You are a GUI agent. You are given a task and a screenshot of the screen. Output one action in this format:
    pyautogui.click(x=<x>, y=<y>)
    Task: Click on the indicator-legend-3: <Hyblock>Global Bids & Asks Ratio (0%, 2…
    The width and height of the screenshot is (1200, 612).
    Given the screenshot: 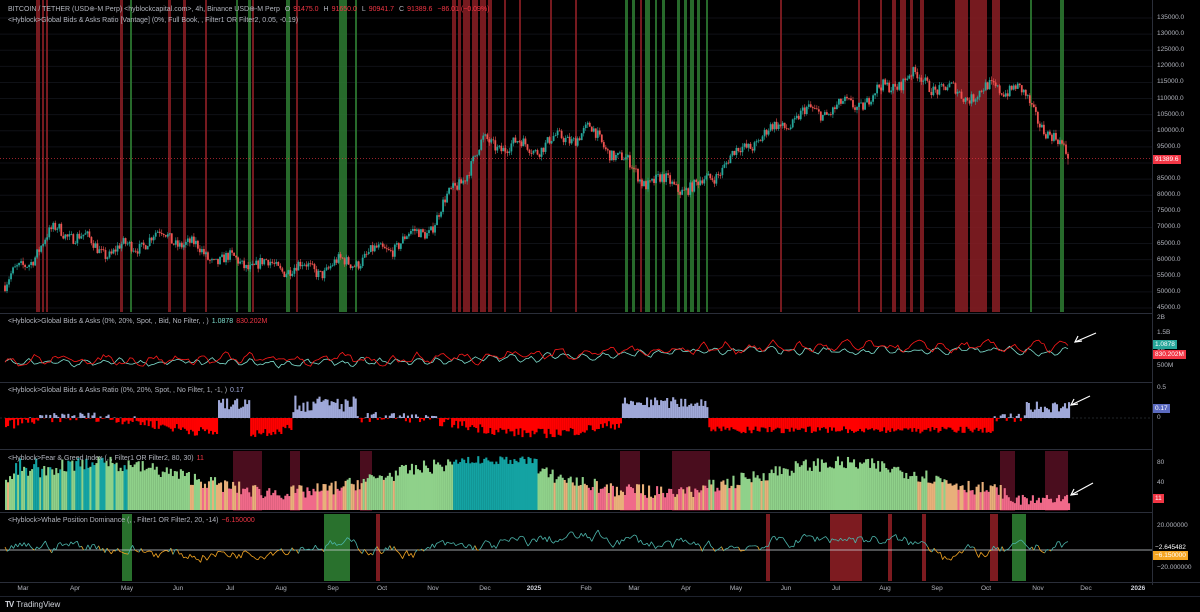 What is the action you would take?
    pyautogui.click(x=127, y=390)
    